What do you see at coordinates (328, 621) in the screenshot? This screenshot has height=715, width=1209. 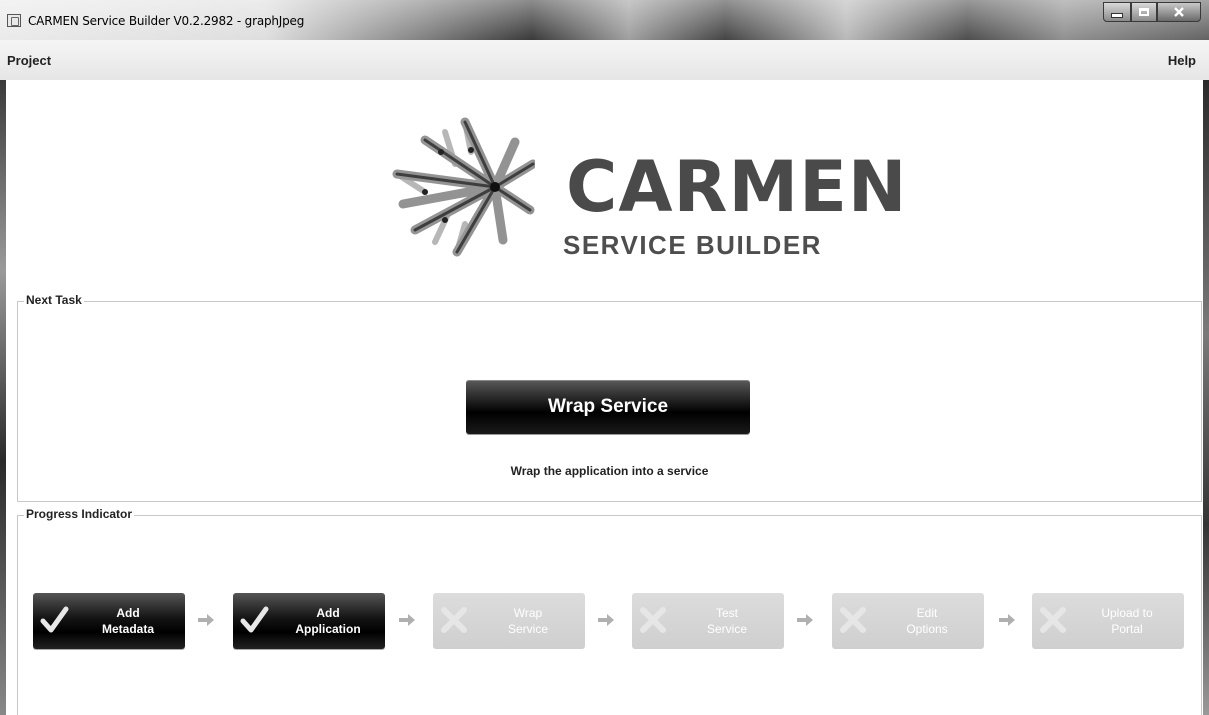 I see `step-label: Add Application` at bounding box center [328, 621].